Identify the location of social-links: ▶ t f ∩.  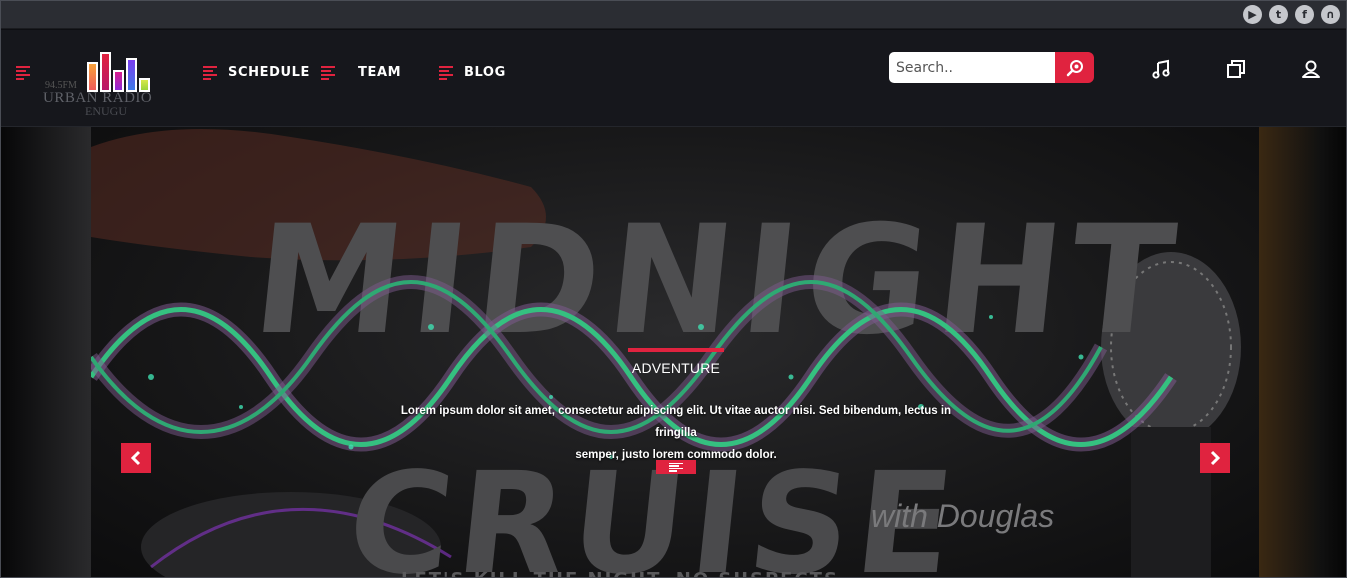
(1291, 14).